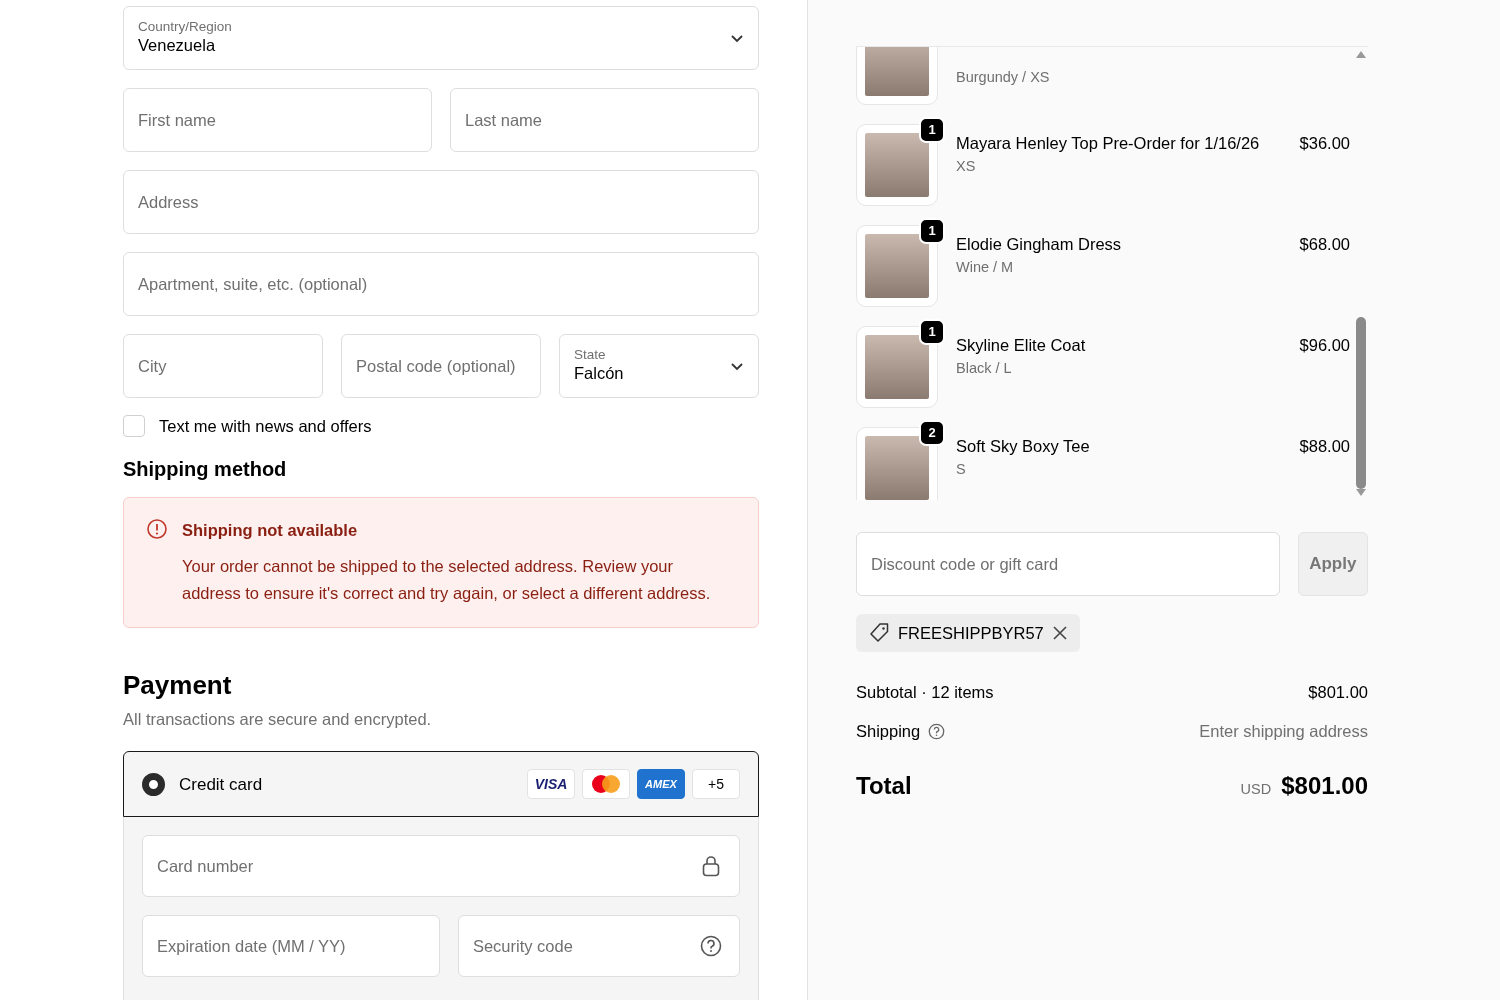  What do you see at coordinates (1003, 77) in the screenshot?
I see `product-variant: Burgundy / XS` at bounding box center [1003, 77].